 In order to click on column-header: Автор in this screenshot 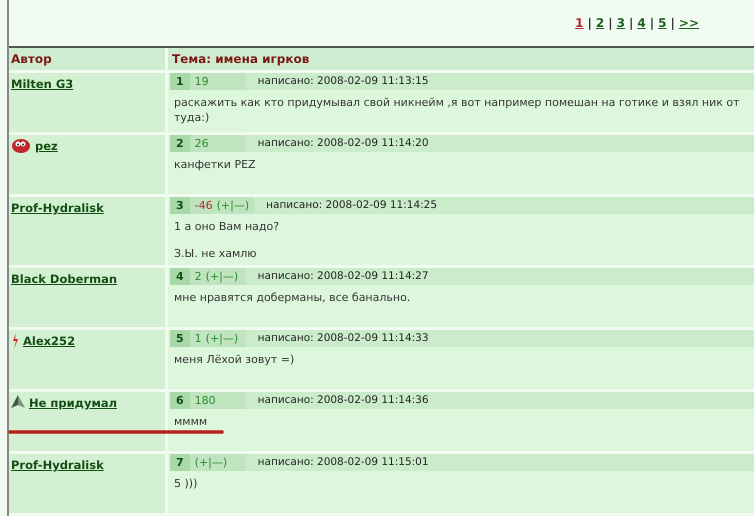, I will do `click(31, 59)`.